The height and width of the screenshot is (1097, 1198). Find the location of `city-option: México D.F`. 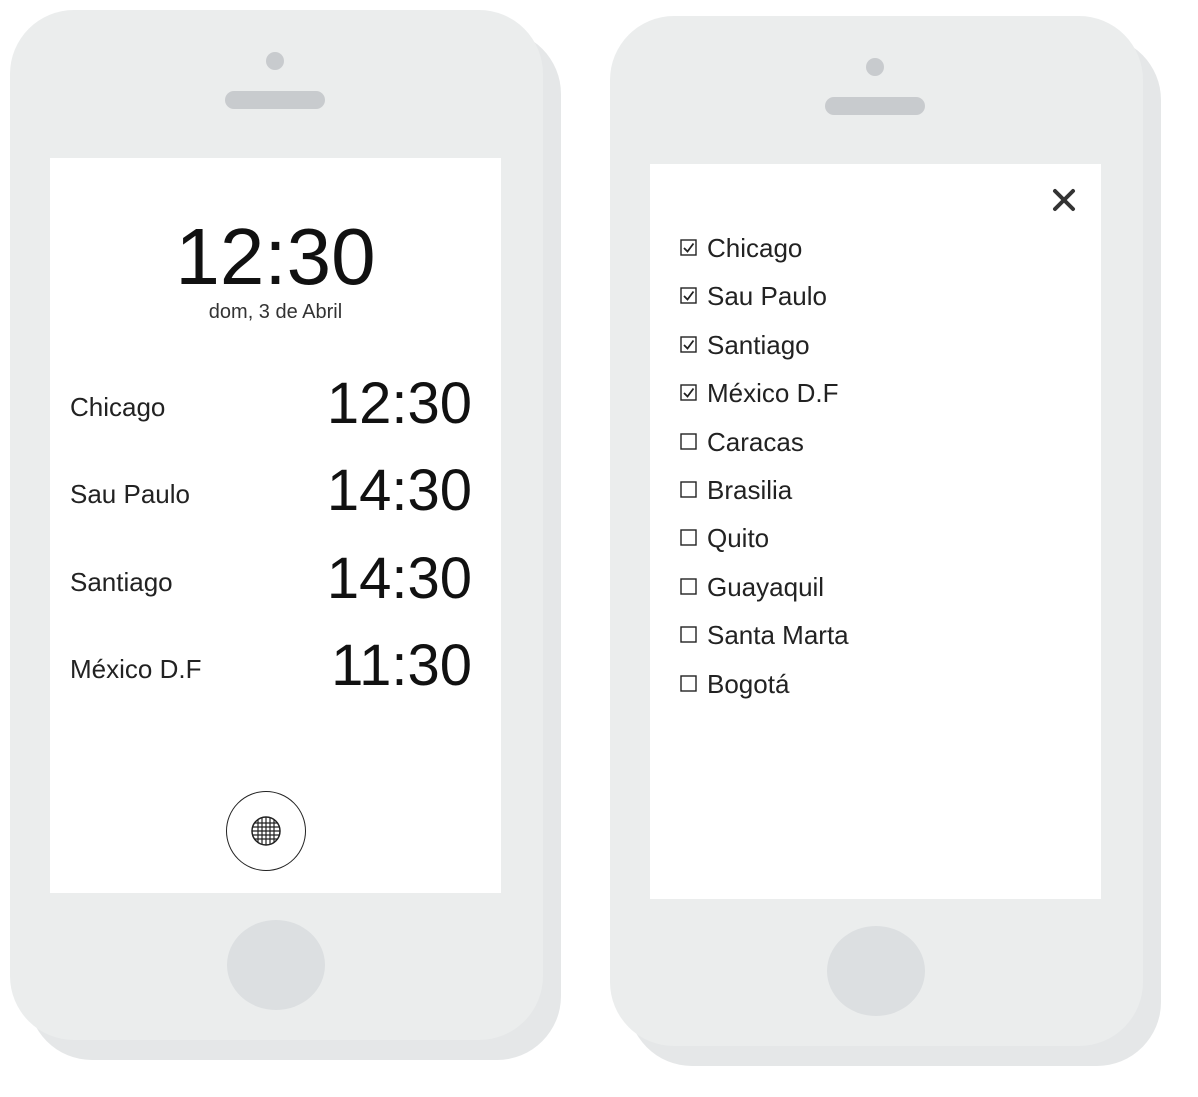

city-option: México D.F is located at coordinates (759, 393).